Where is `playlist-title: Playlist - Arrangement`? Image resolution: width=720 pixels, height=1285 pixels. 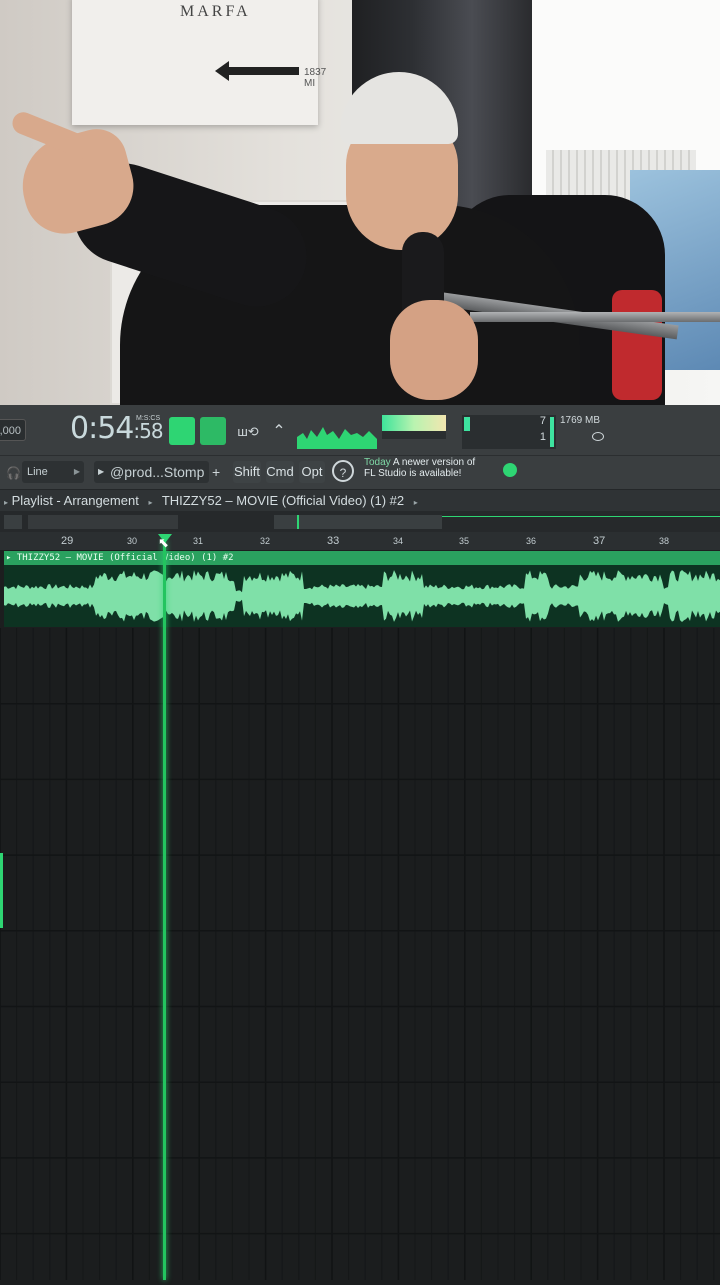 playlist-title: Playlist - Arrangement is located at coordinates (75, 500).